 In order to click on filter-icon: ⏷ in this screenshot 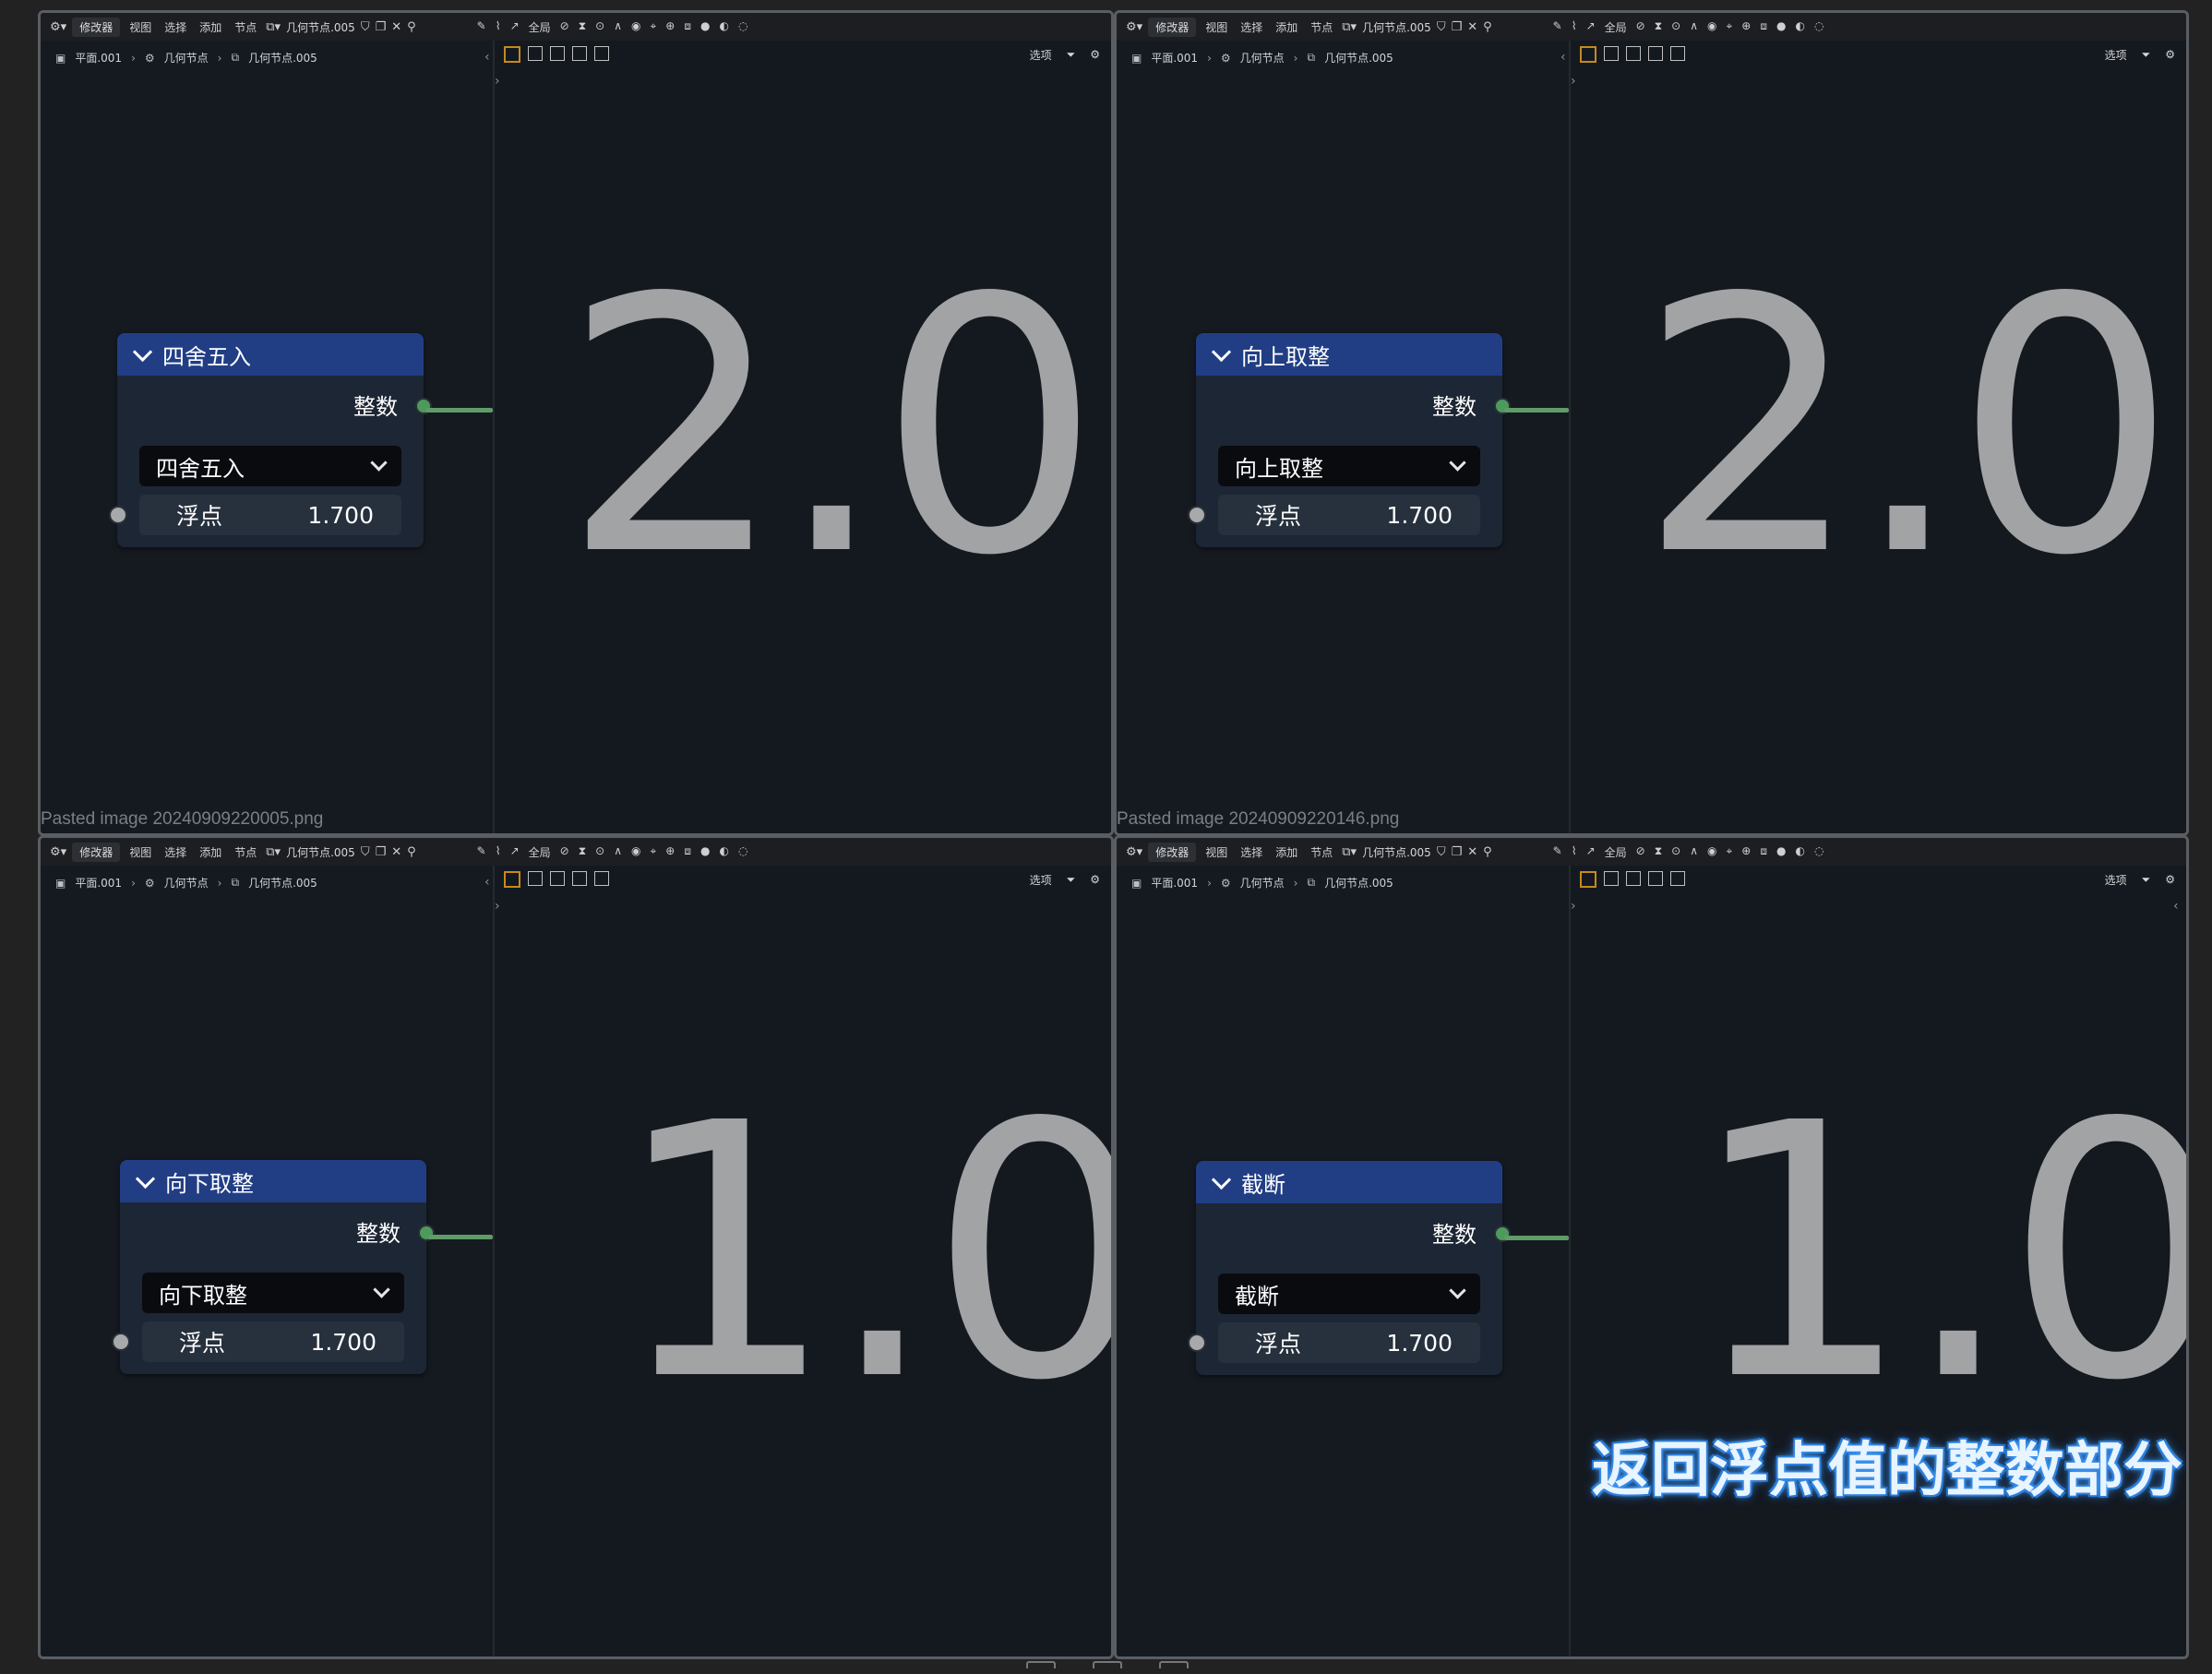, I will do `click(1071, 55)`.